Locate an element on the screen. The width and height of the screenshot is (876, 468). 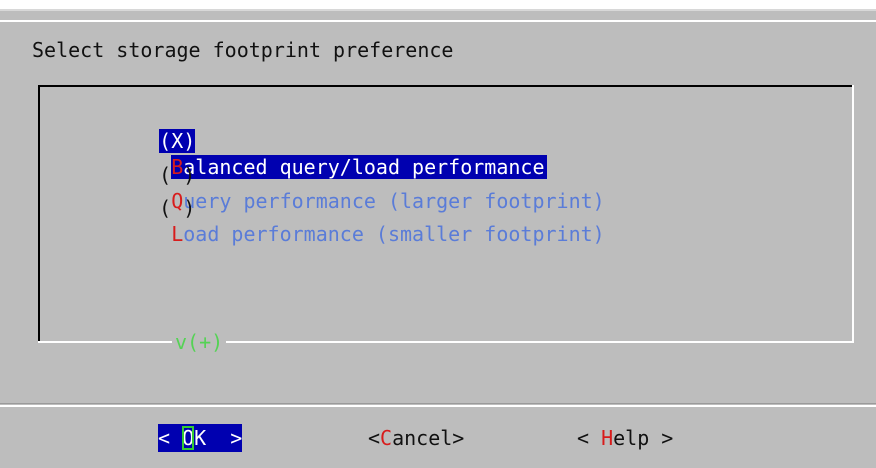
radio-mark: ( ) is located at coordinates (177, 208).